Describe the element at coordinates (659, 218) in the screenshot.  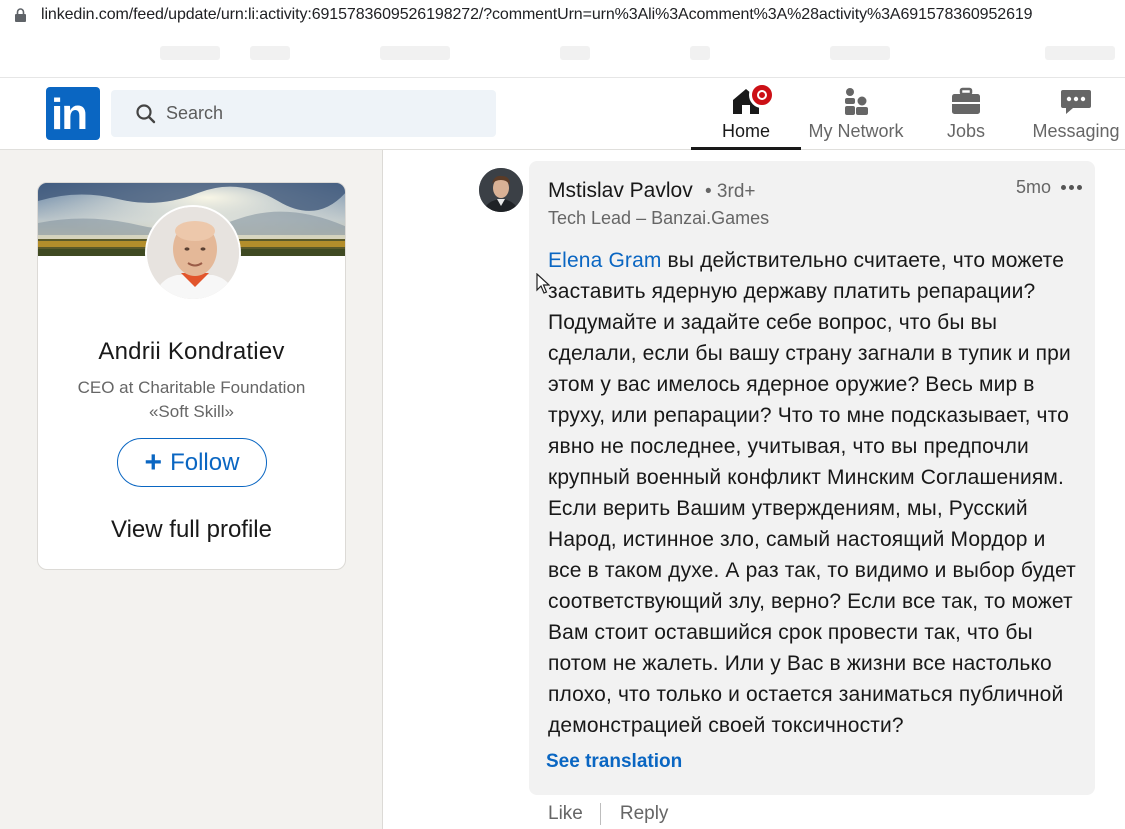
I see `comment-author-headline: Tech Lead – Banzai.Games` at that location.